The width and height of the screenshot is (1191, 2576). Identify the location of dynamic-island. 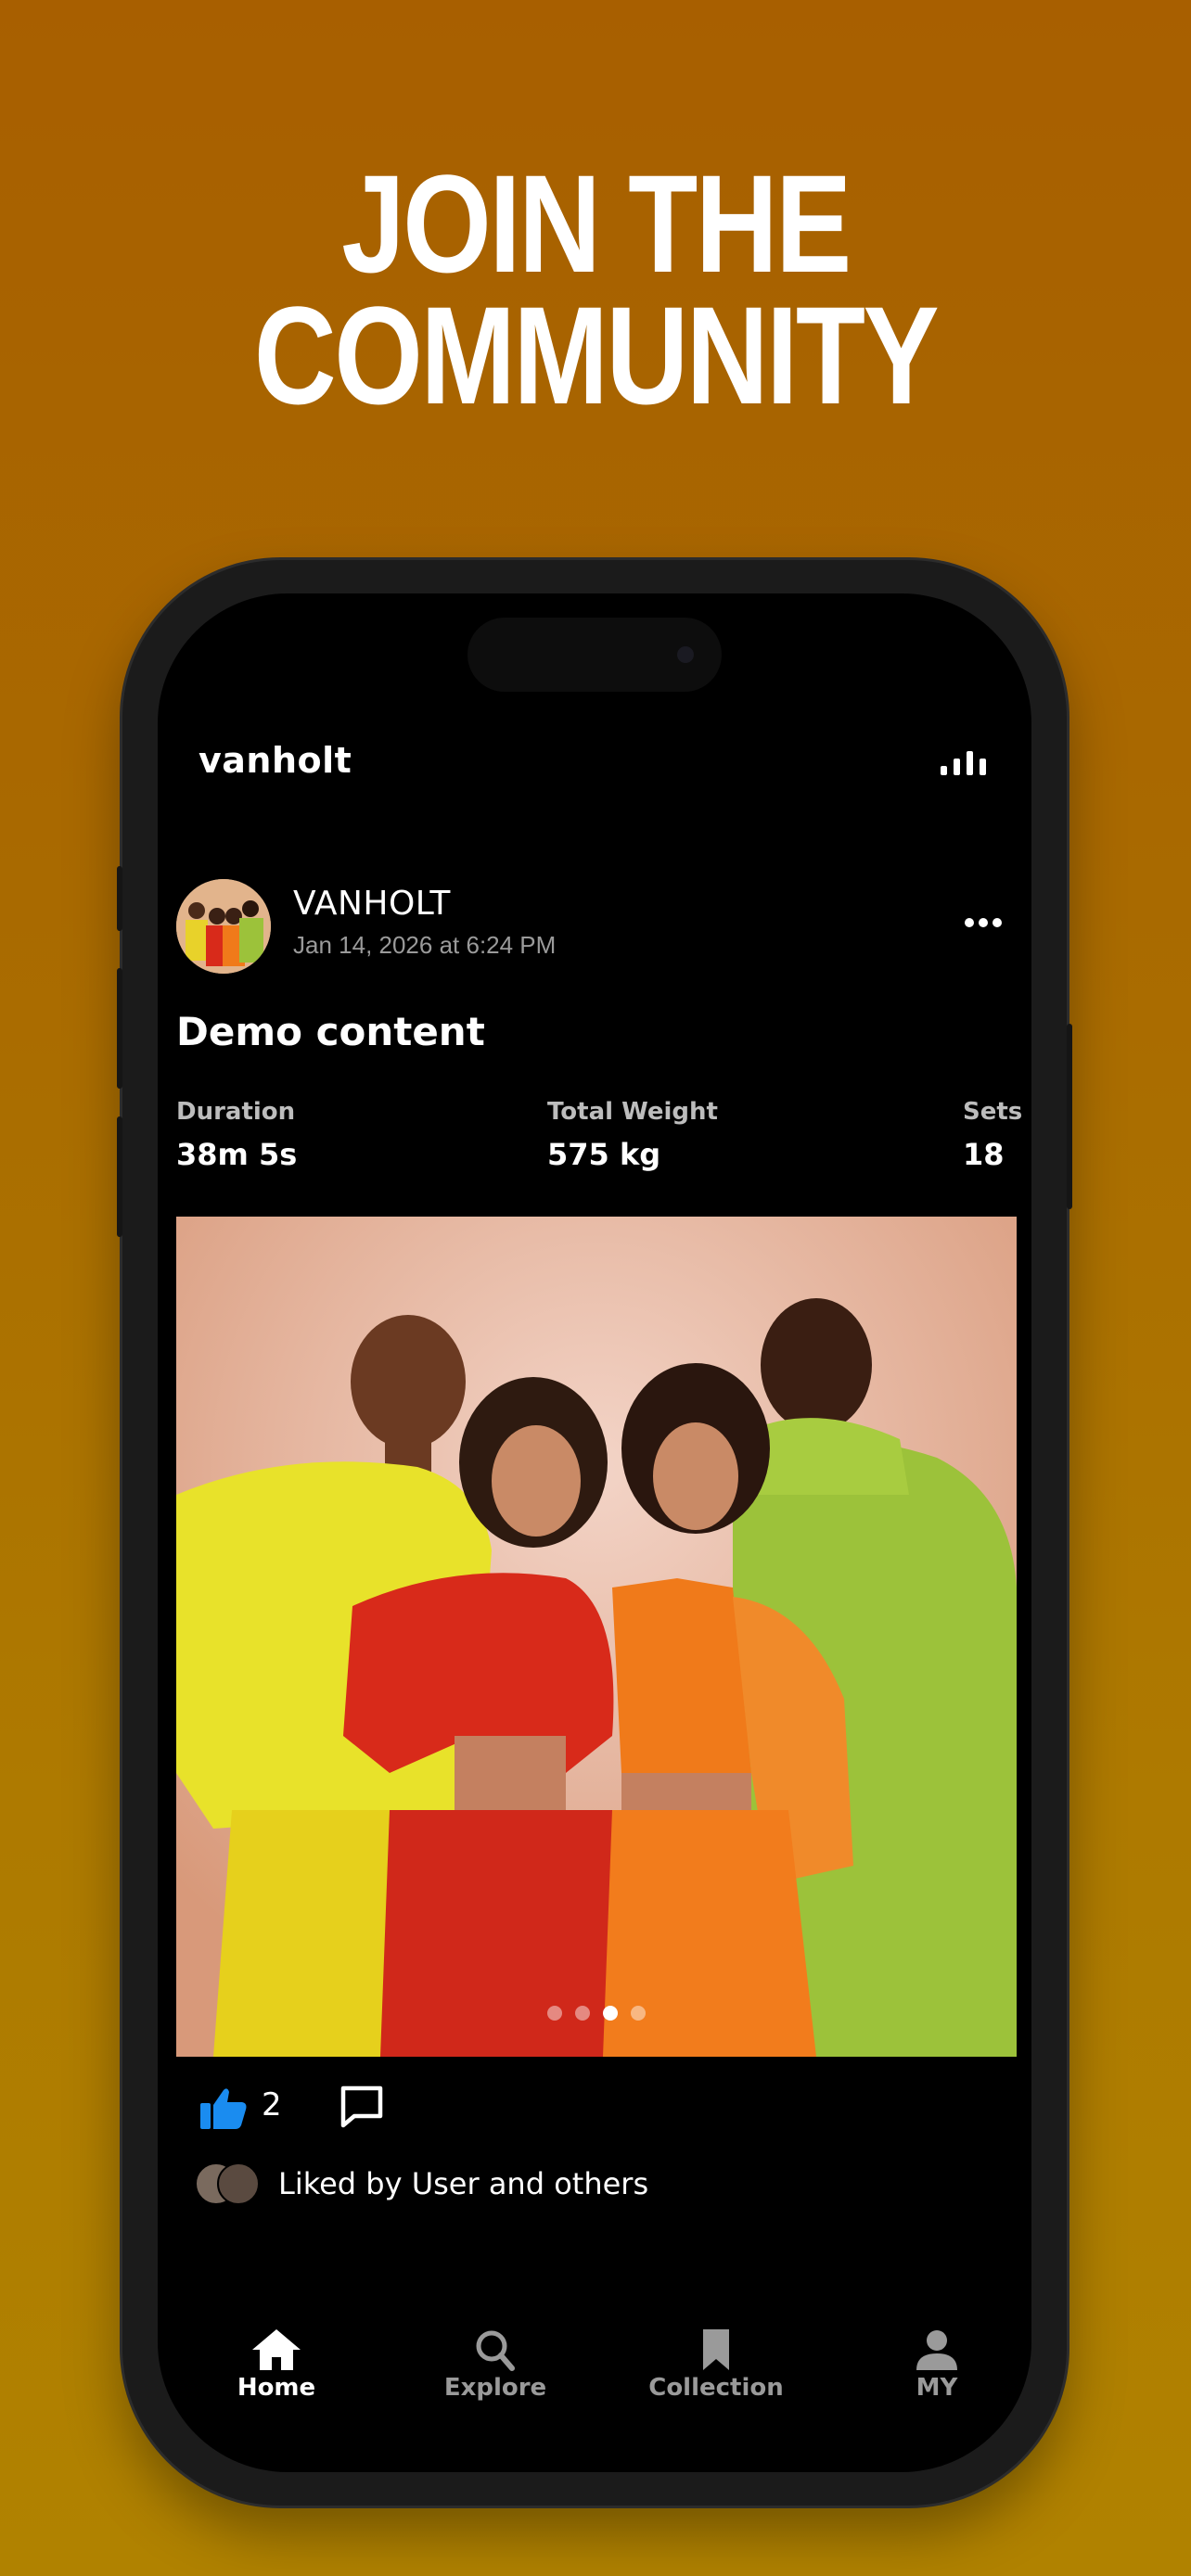
(594, 655).